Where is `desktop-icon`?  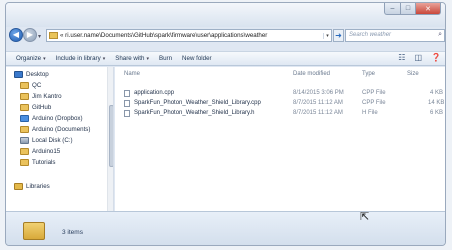
desktop-icon is located at coordinates (18, 74).